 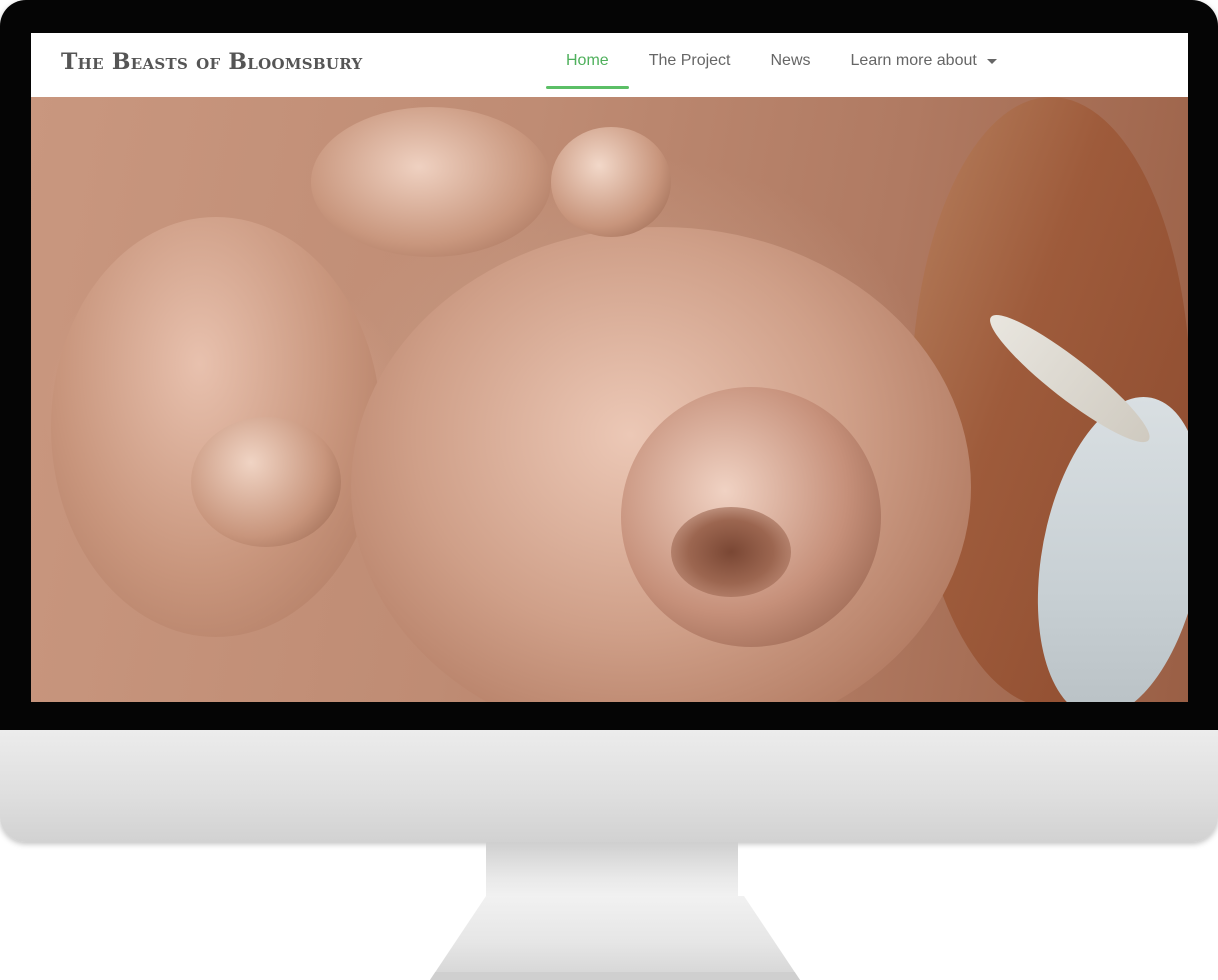 I want to click on sculpture-left-cheek, so click(x=216, y=427).